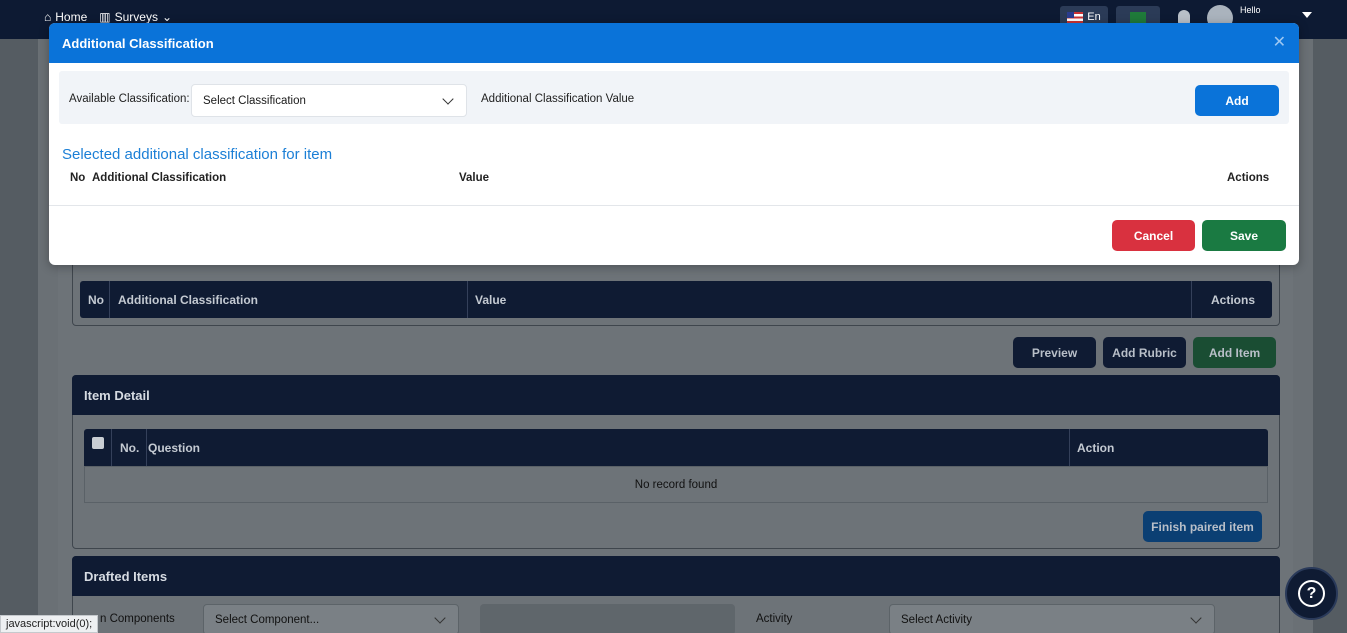 The height and width of the screenshot is (633, 1347). I want to click on right-gutter, so click(1330, 336).